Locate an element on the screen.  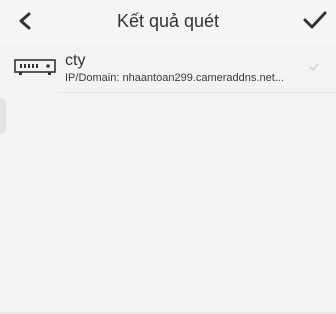
row-divider is located at coordinates (197, 92).